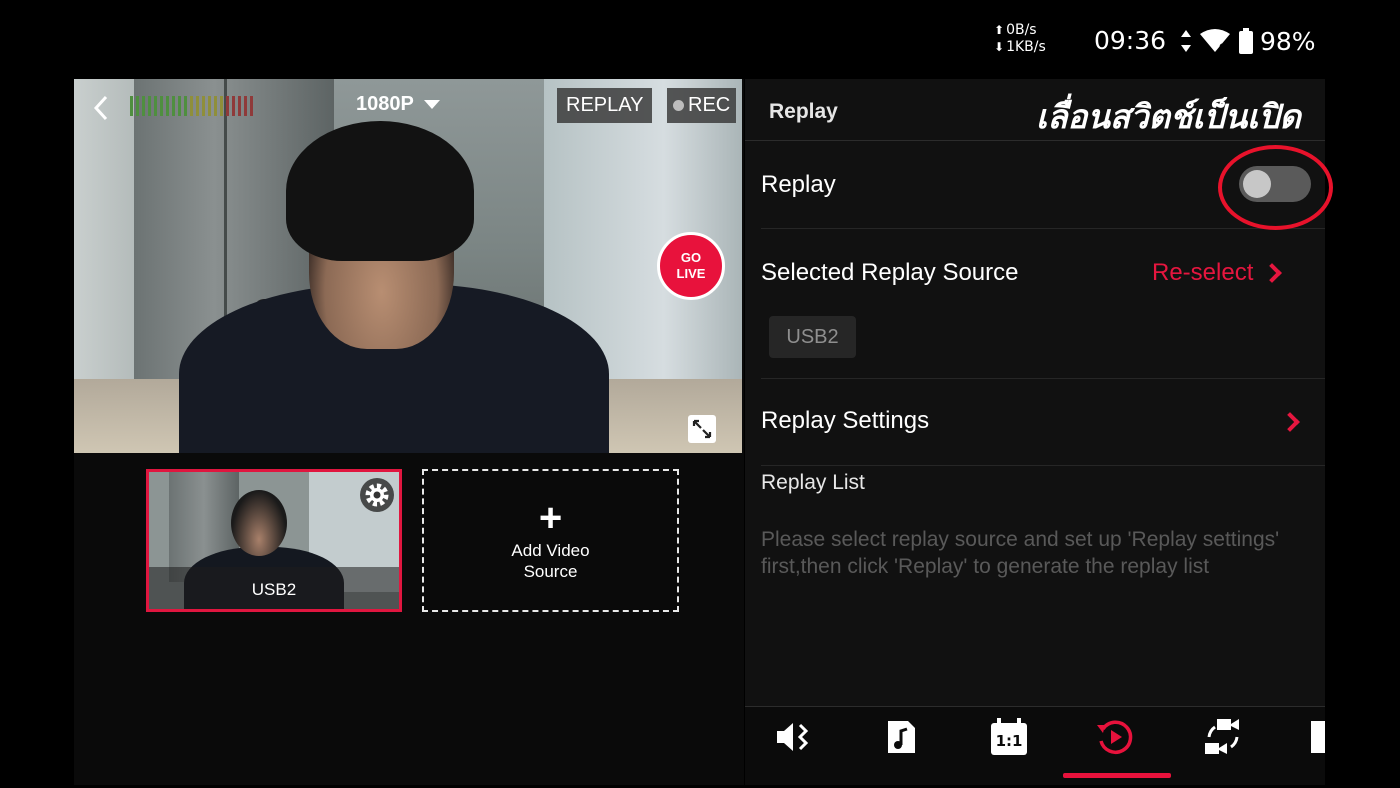  Describe the element at coordinates (1186, 41) in the screenshot. I see `data-transfer-icon` at that location.